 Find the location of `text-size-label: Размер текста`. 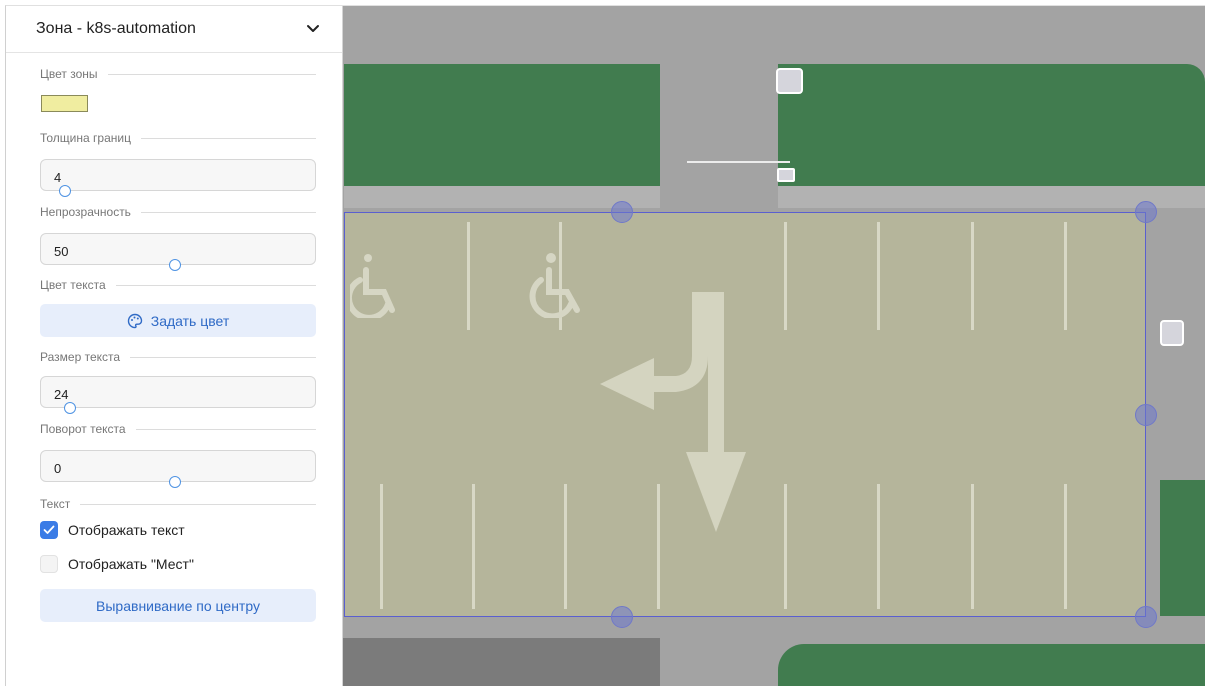

text-size-label: Размер текста is located at coordinates (178, 357).